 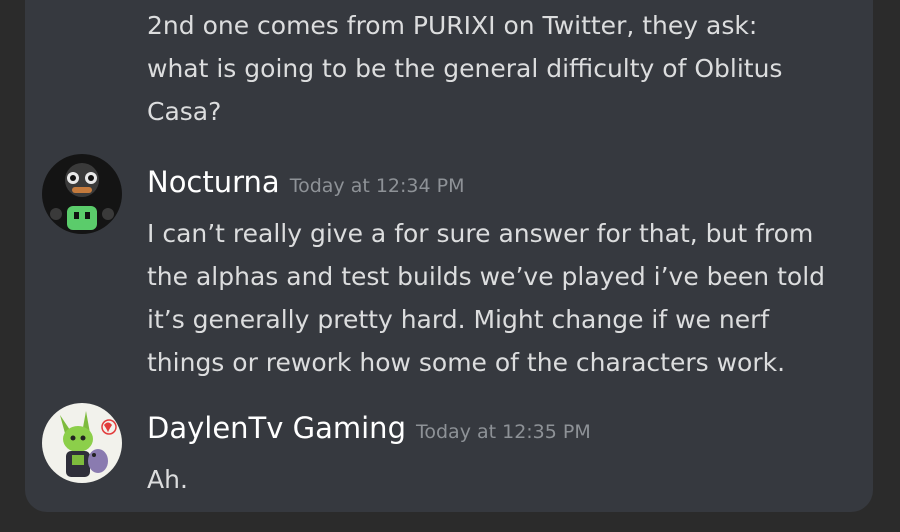 I want to click on avatar-daylen, so click(x=82, y=443).